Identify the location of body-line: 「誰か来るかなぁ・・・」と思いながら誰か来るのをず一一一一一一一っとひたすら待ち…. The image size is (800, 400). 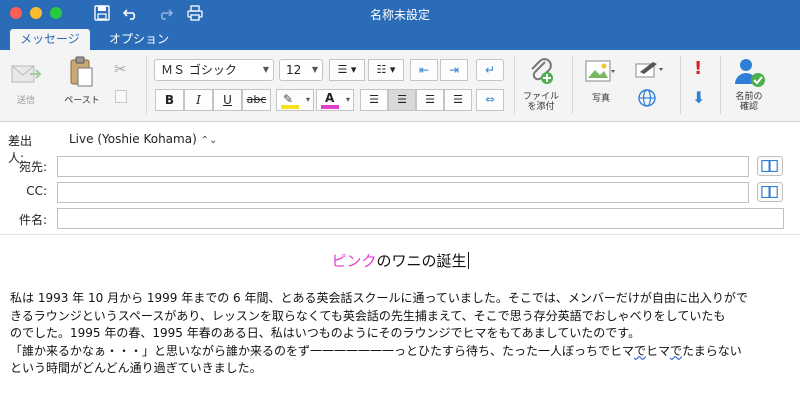
(376, 350).